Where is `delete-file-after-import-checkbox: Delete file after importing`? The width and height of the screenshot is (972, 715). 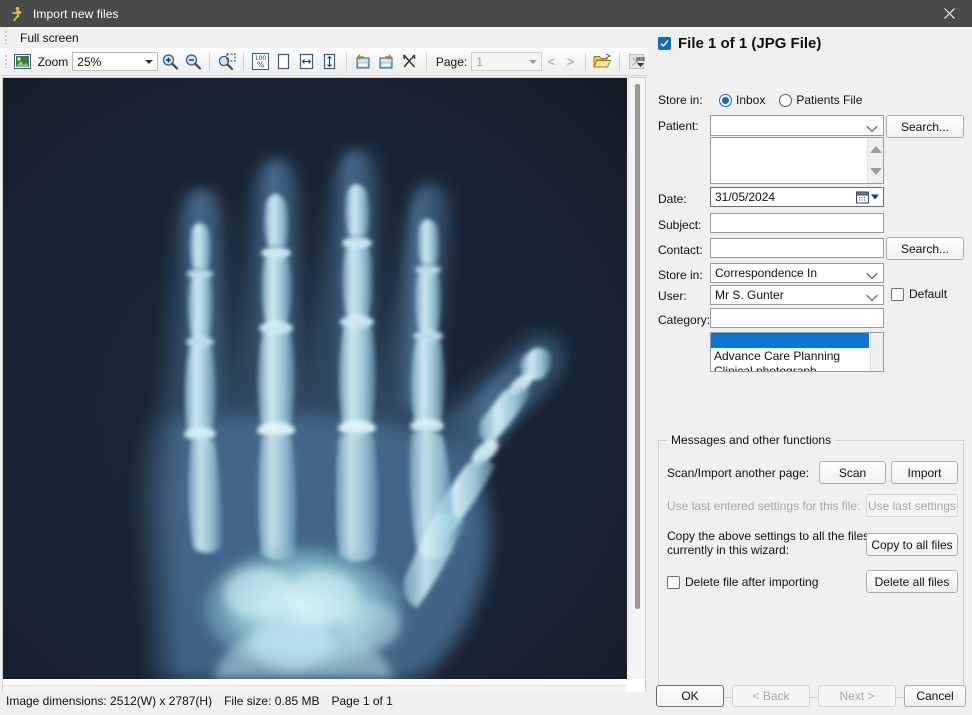
delete-file-after-import-checkbox: Delete file after importing is located at coordinates (742, 582).